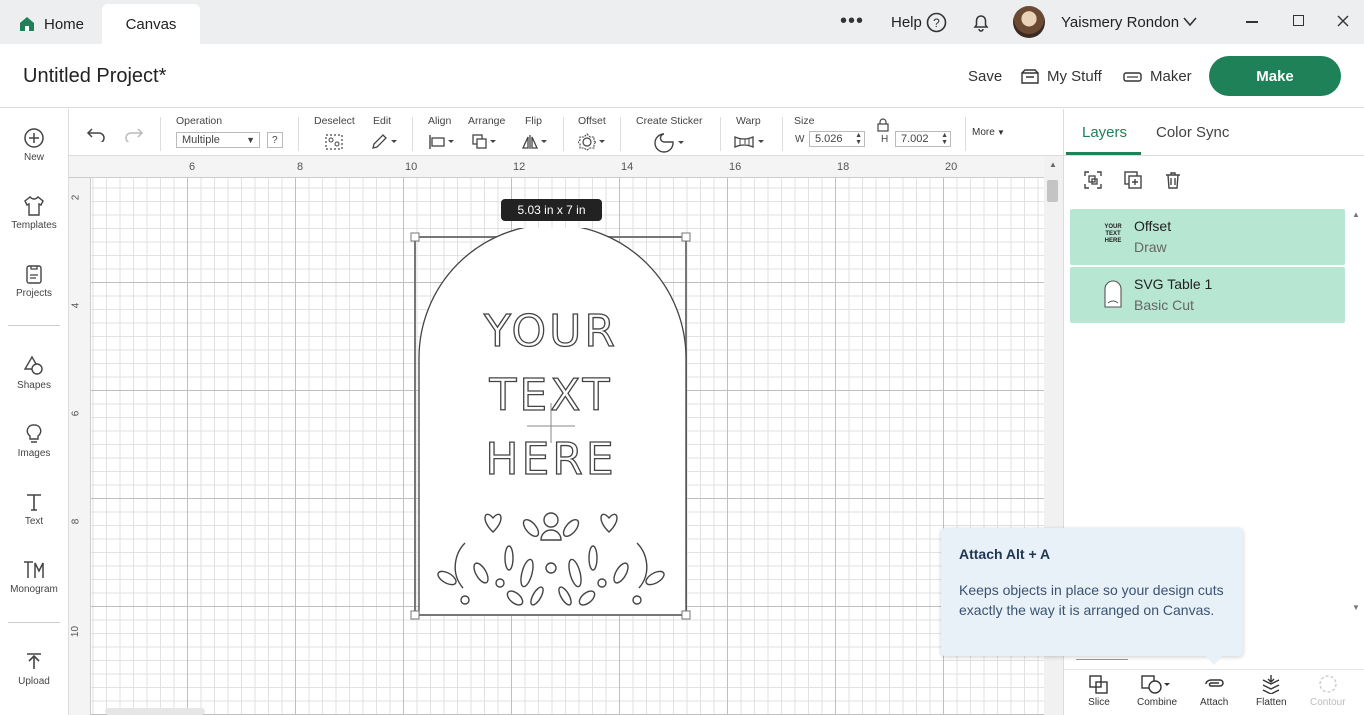 The height and width of the screenshot is (715, 1364). What do you see at coordinates (96, 134) in the screenshot?
I see `undo-icon` at bounding box center [96, 134].